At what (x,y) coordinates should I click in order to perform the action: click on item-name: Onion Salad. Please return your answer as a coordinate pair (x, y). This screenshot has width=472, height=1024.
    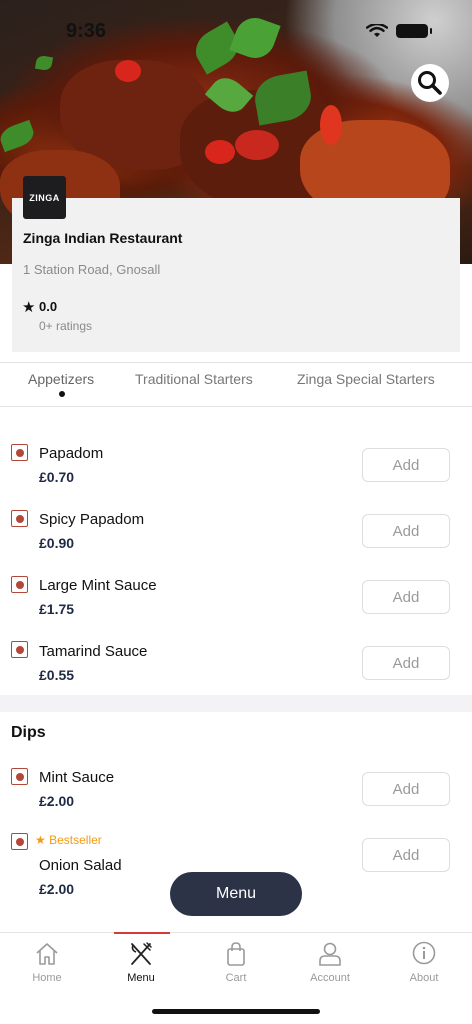
    Looking at the image, I should click on (80, 865).